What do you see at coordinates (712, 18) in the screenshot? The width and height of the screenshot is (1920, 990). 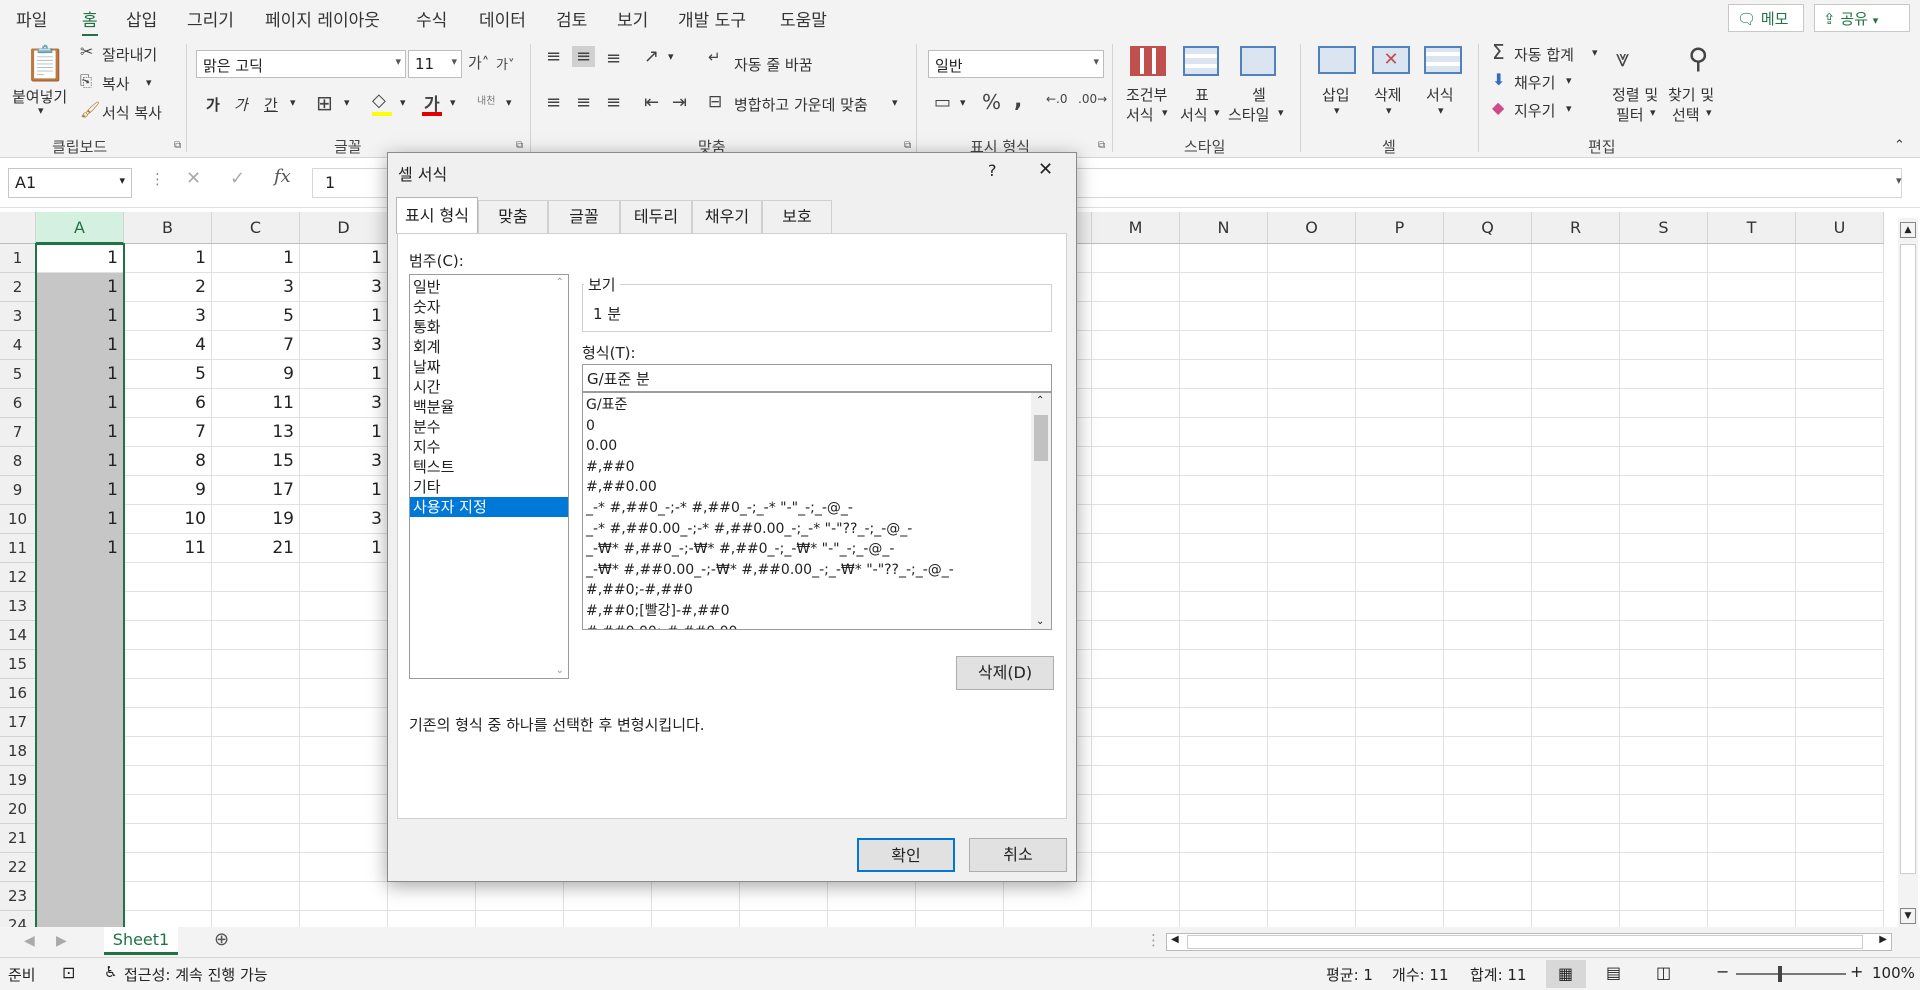 I see `menu-developer: 개발 도구` at bounding box center [712, 18].